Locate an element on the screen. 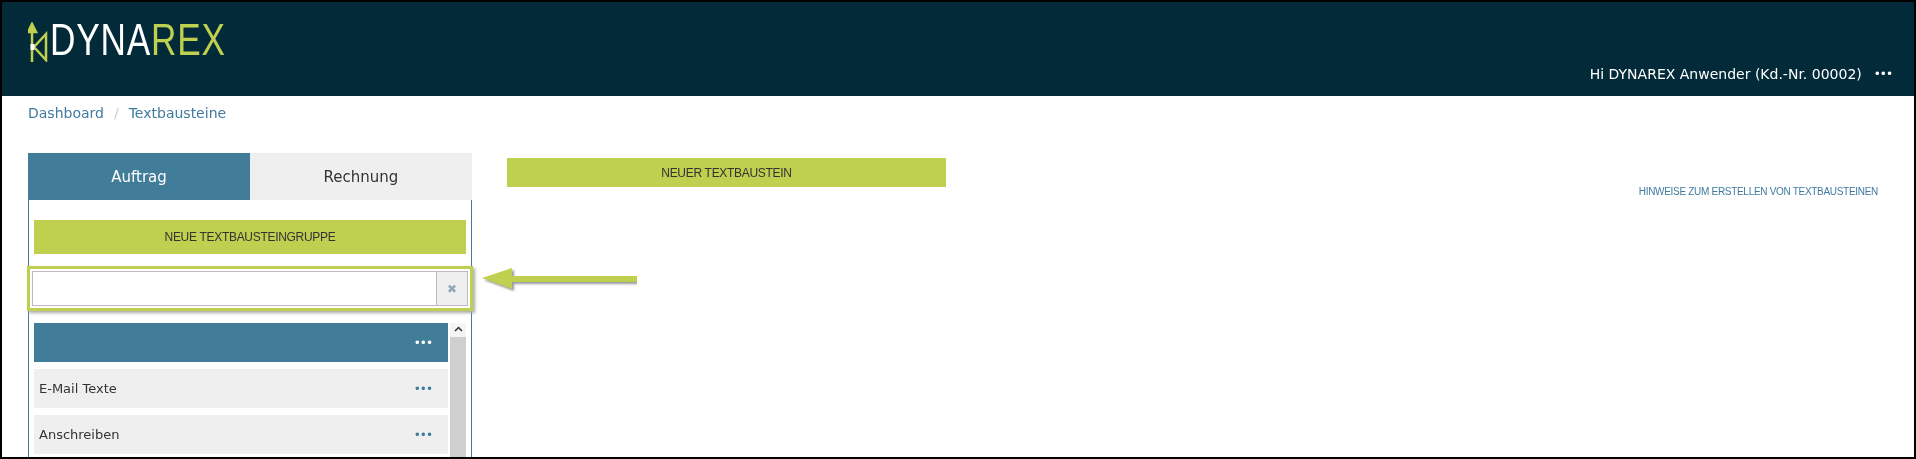  new-group-button: NEUE TEXTBAUSTEINGRUPPE is located at coordinates (250, 237).